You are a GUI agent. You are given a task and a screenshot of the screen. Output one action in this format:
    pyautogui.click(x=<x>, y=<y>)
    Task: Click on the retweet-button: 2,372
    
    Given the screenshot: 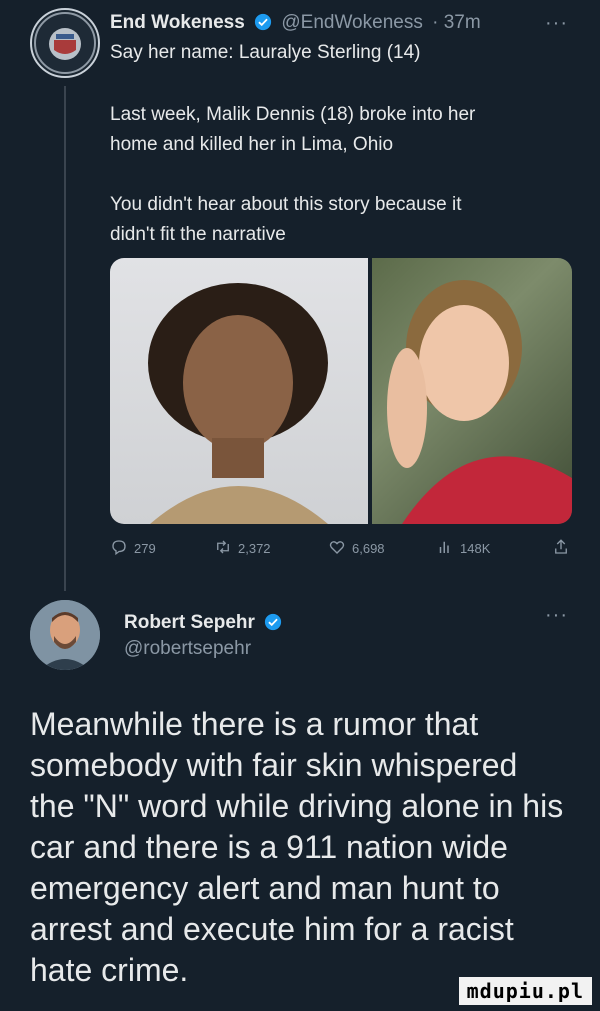 What is the action you would take?
    pyautogui.click(x=242, y=548)
    